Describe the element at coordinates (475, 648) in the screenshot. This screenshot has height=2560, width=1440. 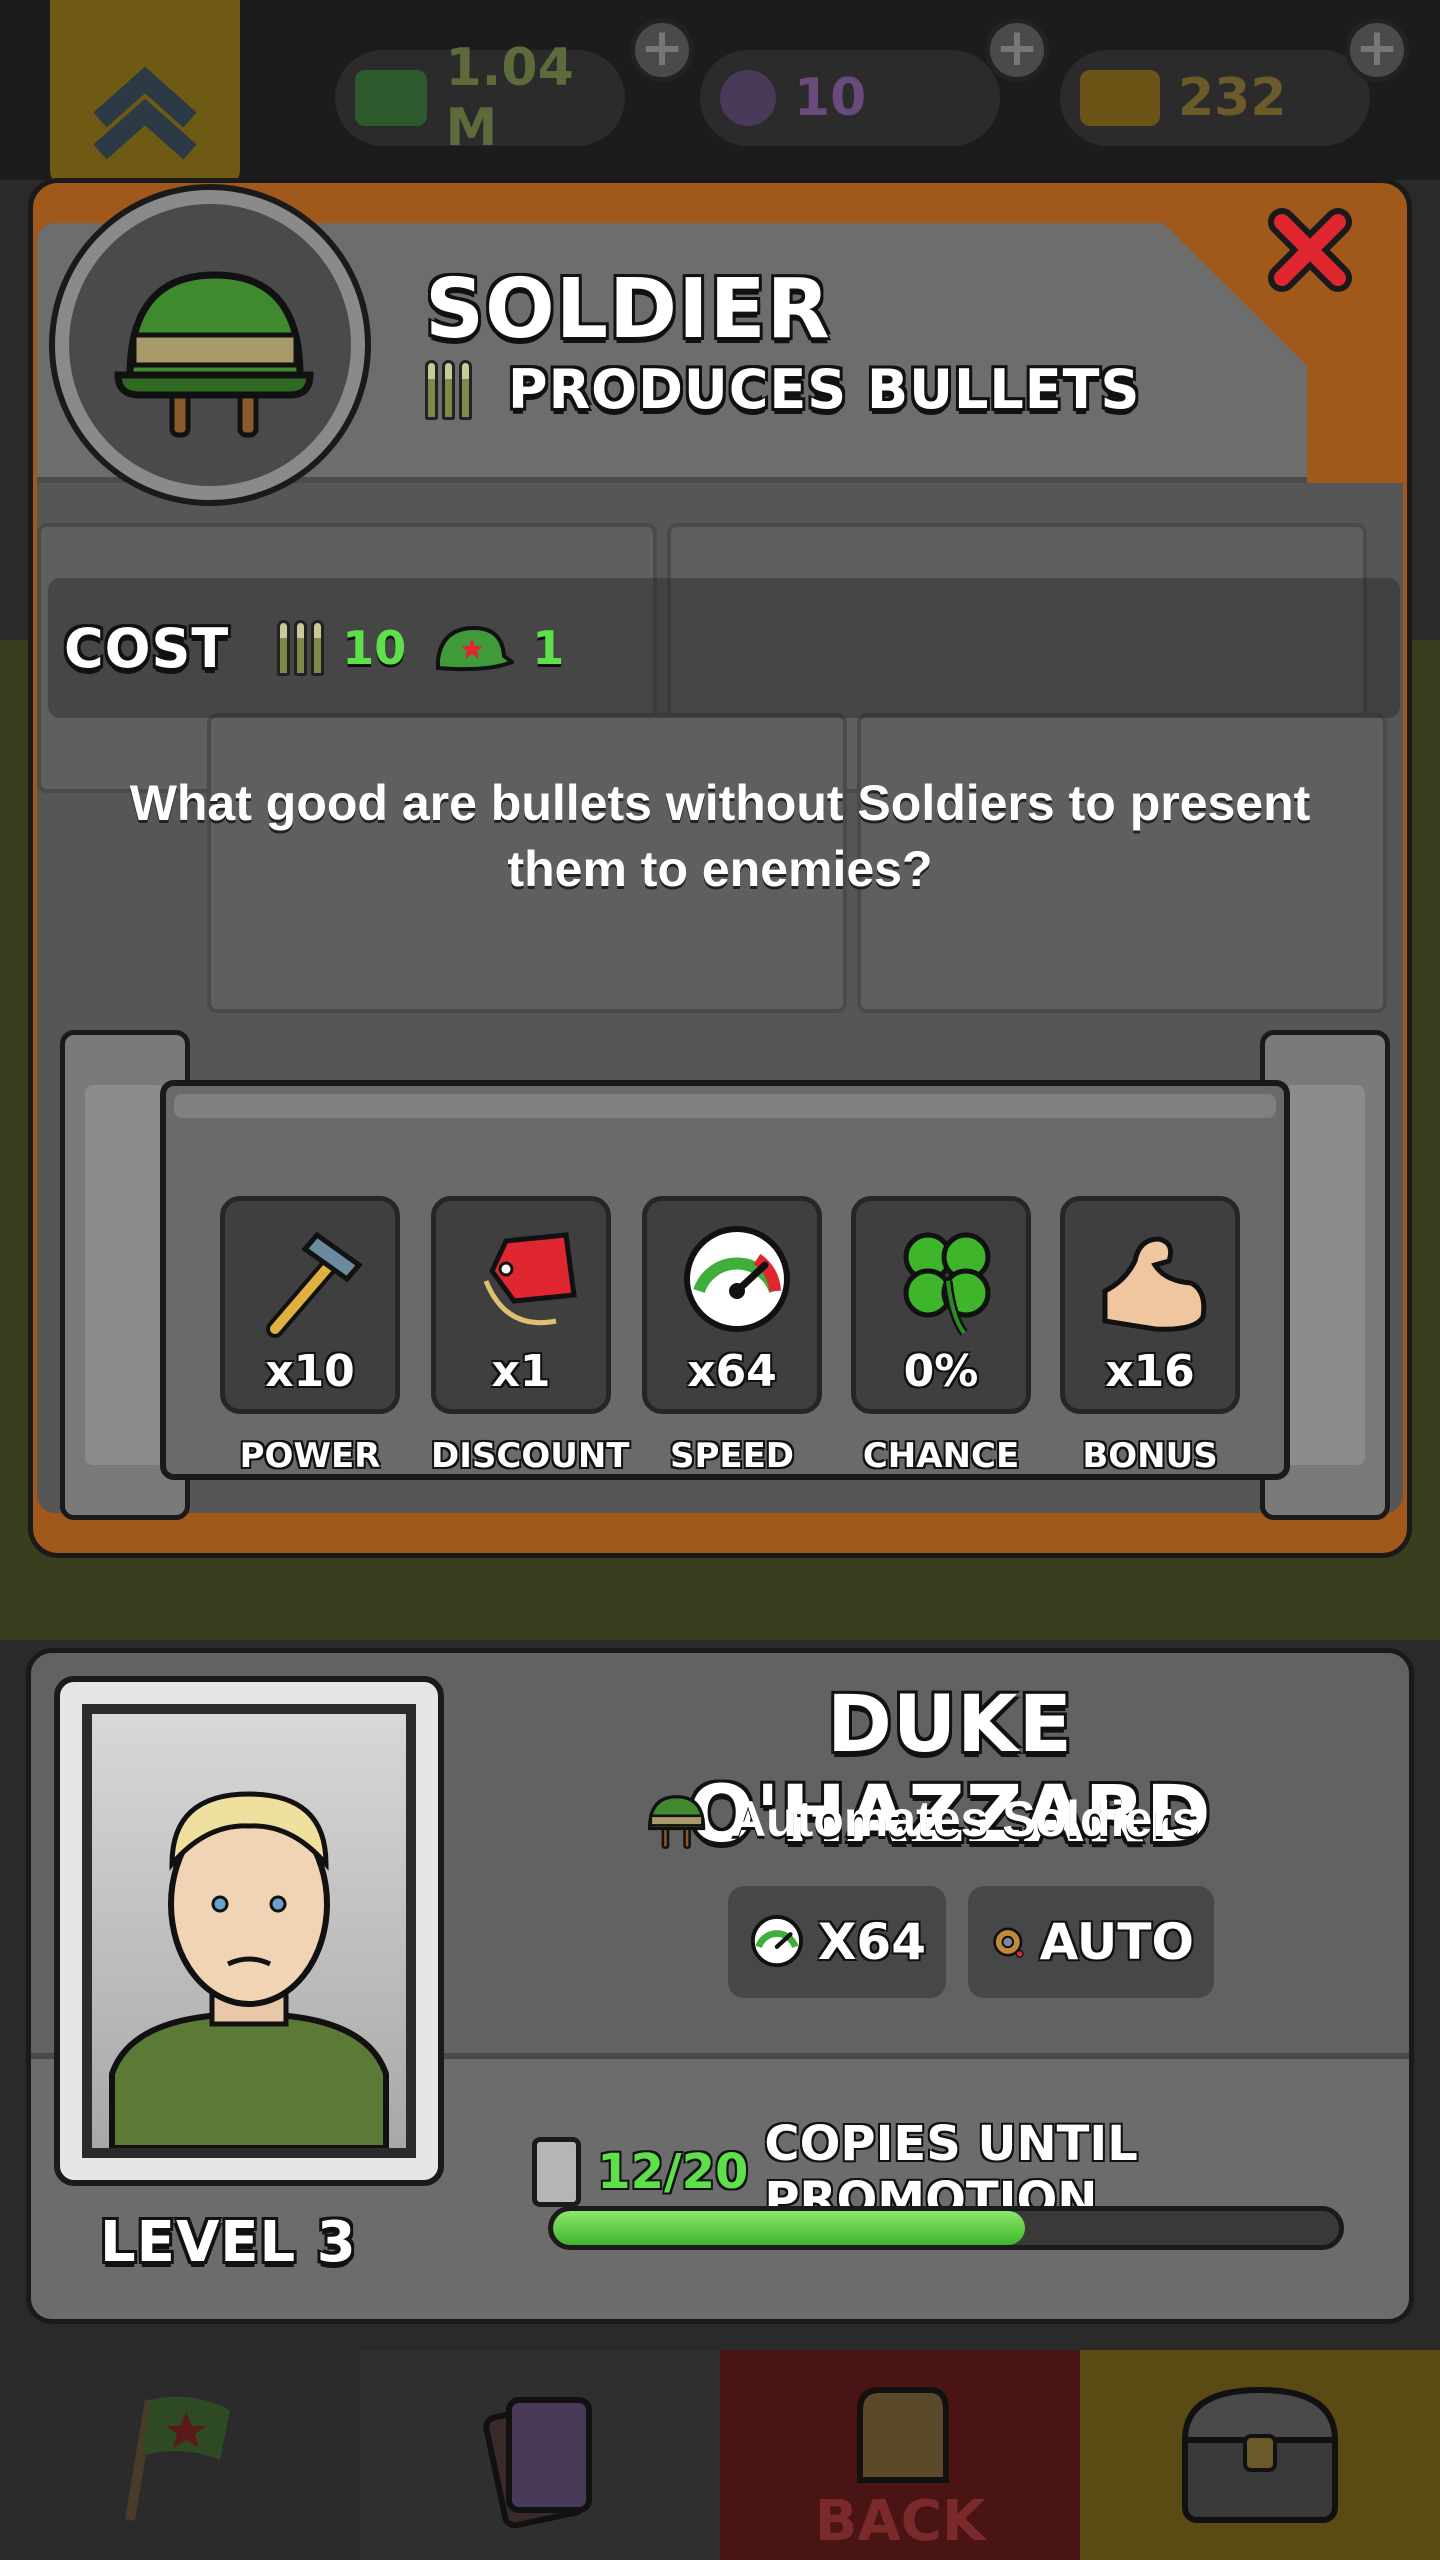
I see `army-cap-icon` at that location.